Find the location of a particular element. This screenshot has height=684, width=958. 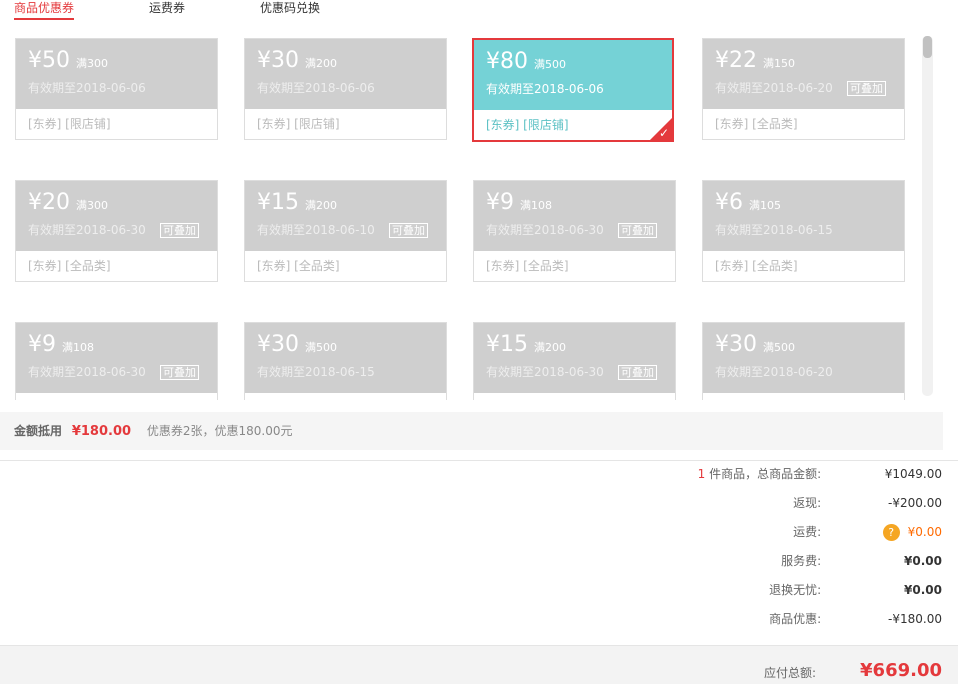

coupon-header: ¥22 满150 有效期至2018-06-20 可叠加 is located at coordinates (803, 74).